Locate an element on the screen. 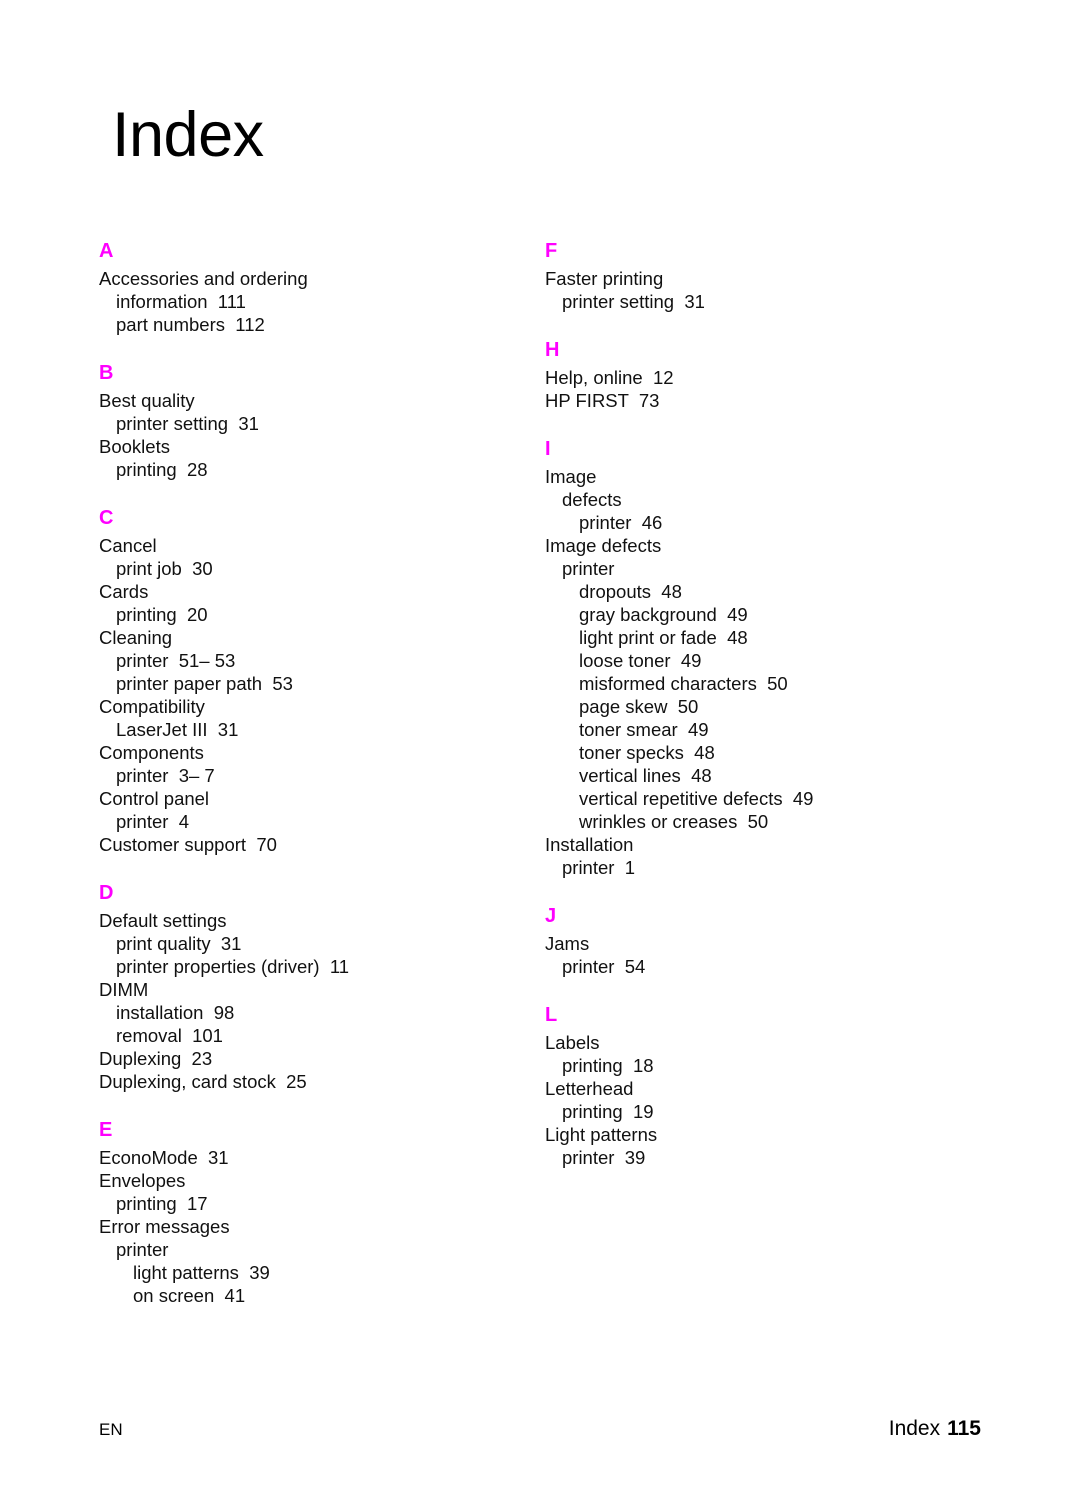  index-entry: Help, online 12 is located at coordinates (765, 377).